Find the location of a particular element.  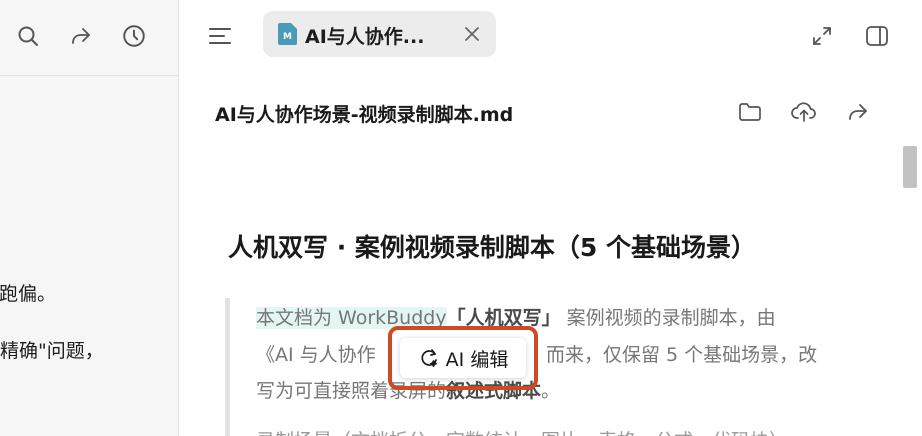

upload-icon is located at coordinates (804, 112).